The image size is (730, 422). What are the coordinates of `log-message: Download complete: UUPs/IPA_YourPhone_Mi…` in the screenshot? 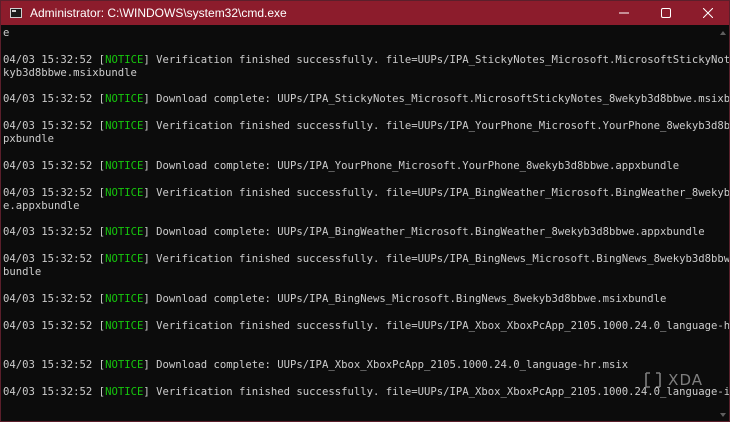 It's located at (414, 165).